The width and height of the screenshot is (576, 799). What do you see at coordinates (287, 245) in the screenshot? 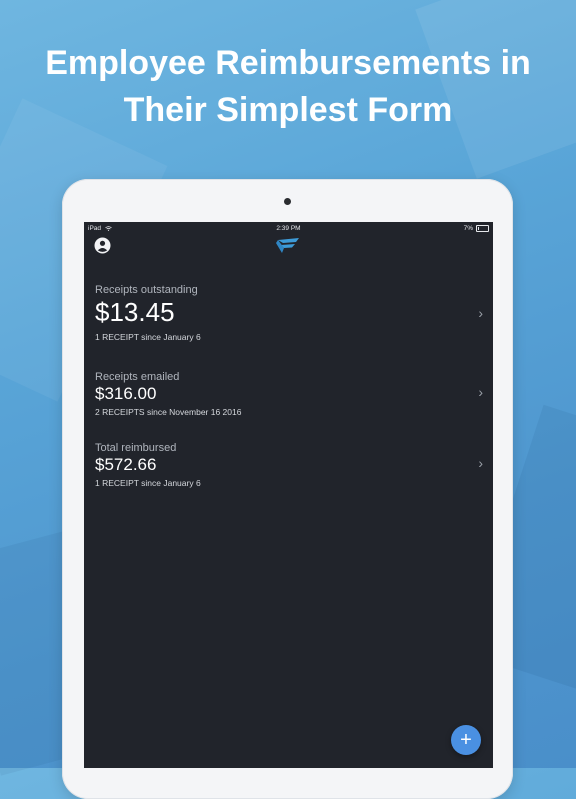
I see `app-logo-icon` at bounding box center [287, 245].